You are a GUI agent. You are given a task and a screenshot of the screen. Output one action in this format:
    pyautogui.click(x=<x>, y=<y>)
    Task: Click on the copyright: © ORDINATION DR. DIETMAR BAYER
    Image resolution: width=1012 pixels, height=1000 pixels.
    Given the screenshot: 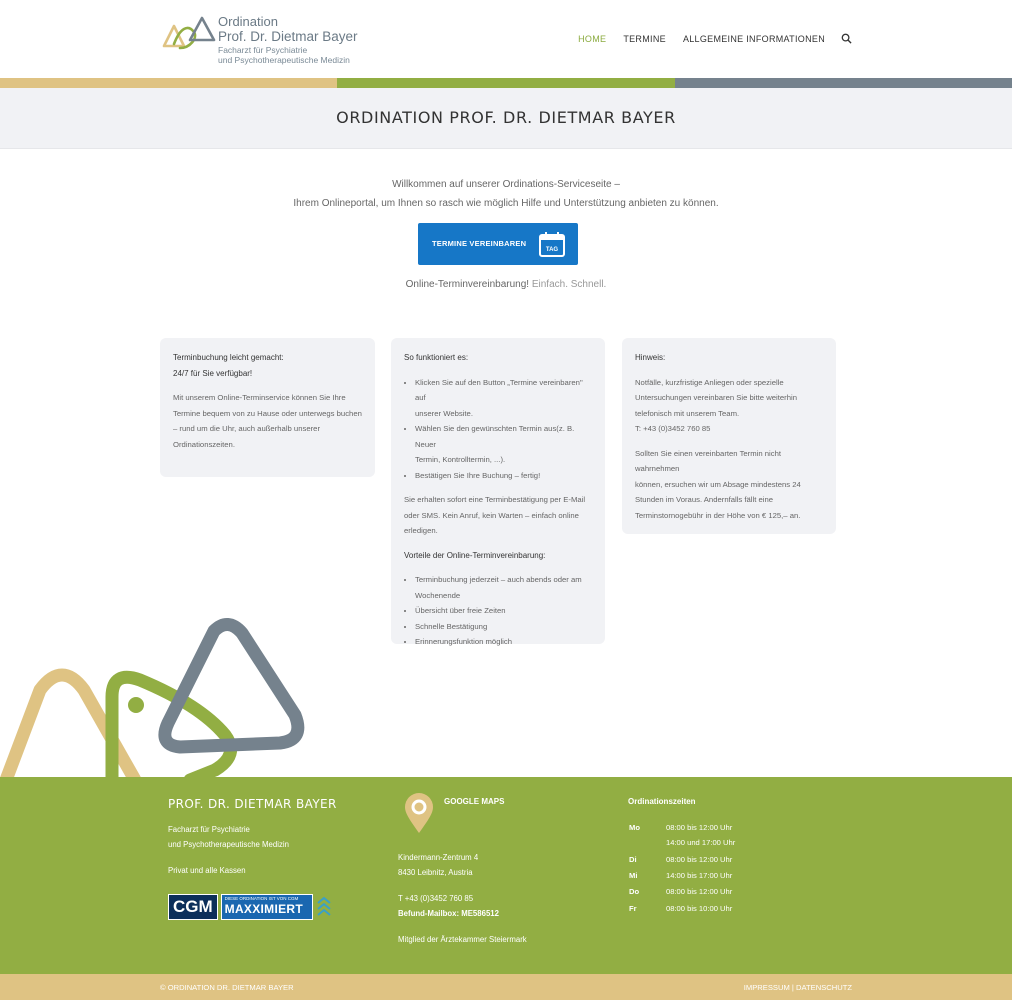 What is the action you would take?
    pyautogui.click(x=227, y=987)
    